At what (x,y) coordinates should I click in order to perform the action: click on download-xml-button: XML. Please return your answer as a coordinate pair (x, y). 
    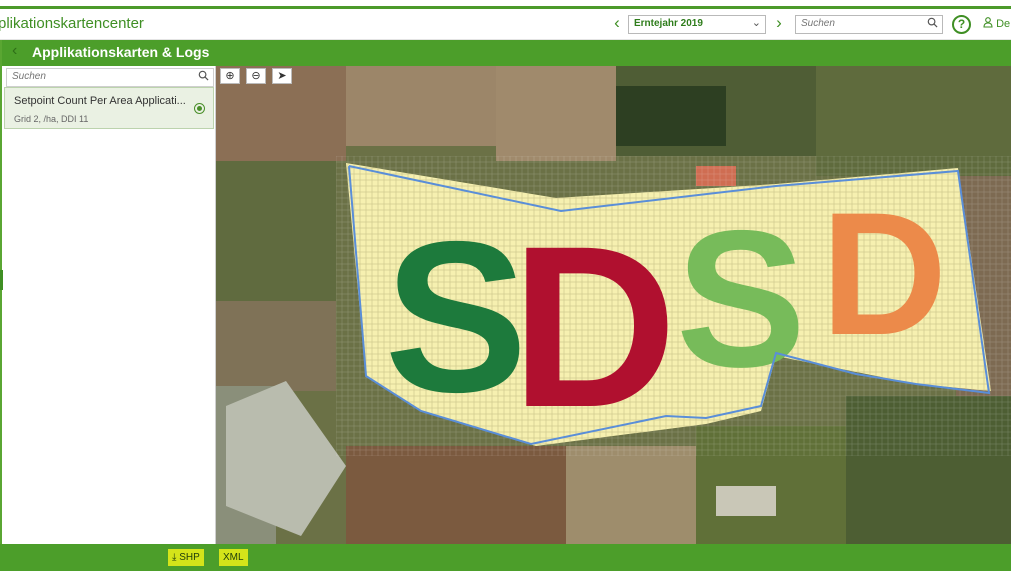
    Looking at the image, I should click on (233, 557).